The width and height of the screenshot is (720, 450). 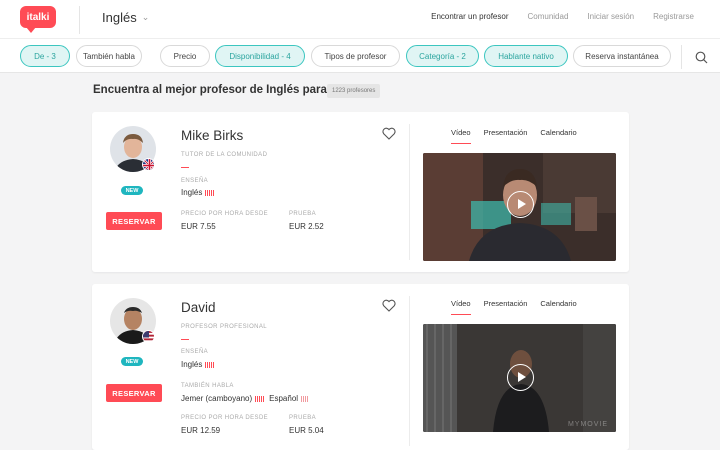 I want to click on nav-register: Registrarse, so click(x=673, y=16).